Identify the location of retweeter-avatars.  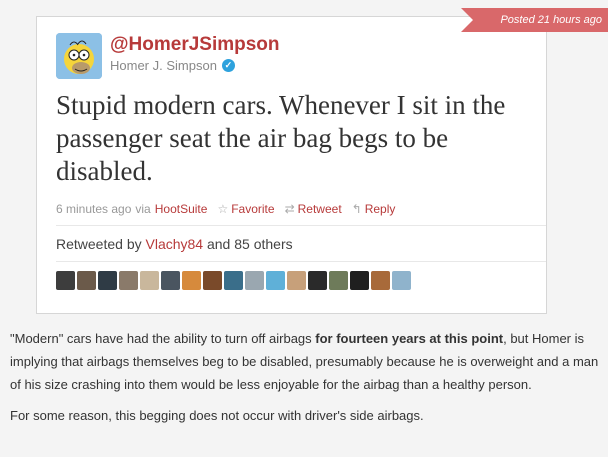
(233, 280).